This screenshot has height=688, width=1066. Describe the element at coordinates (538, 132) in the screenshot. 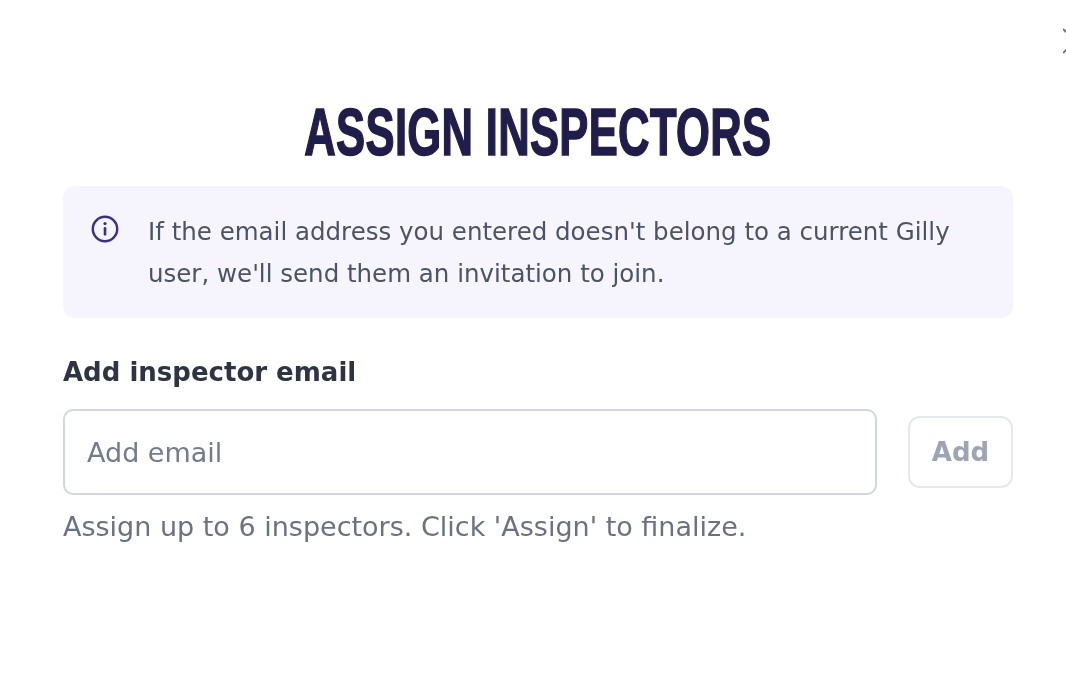

I see `dialog-title: ASSIGN INSPECTORS` at that location.